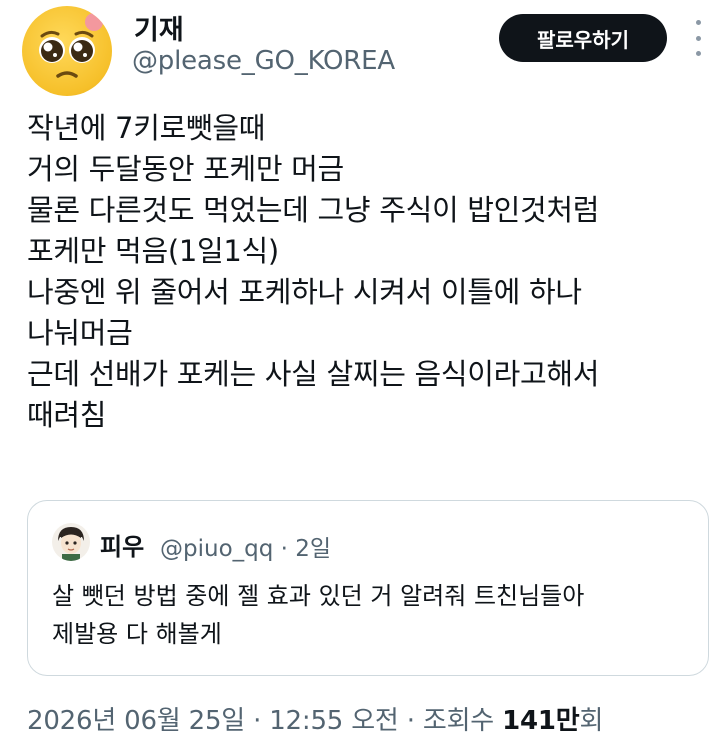 This screenshot has height=748, width=720. Describe the element at coordinates (159, 27) in the screenshot. I see `author-display-name: 기재` at that location.